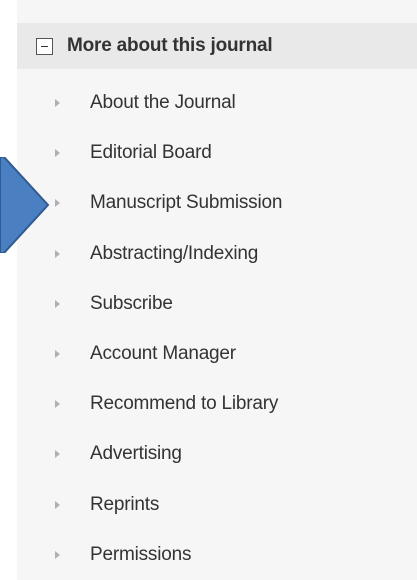  Describe the element at coordinates (163, 354) in the screenshot. I see `nav-item-label: Account Manager` at that location.